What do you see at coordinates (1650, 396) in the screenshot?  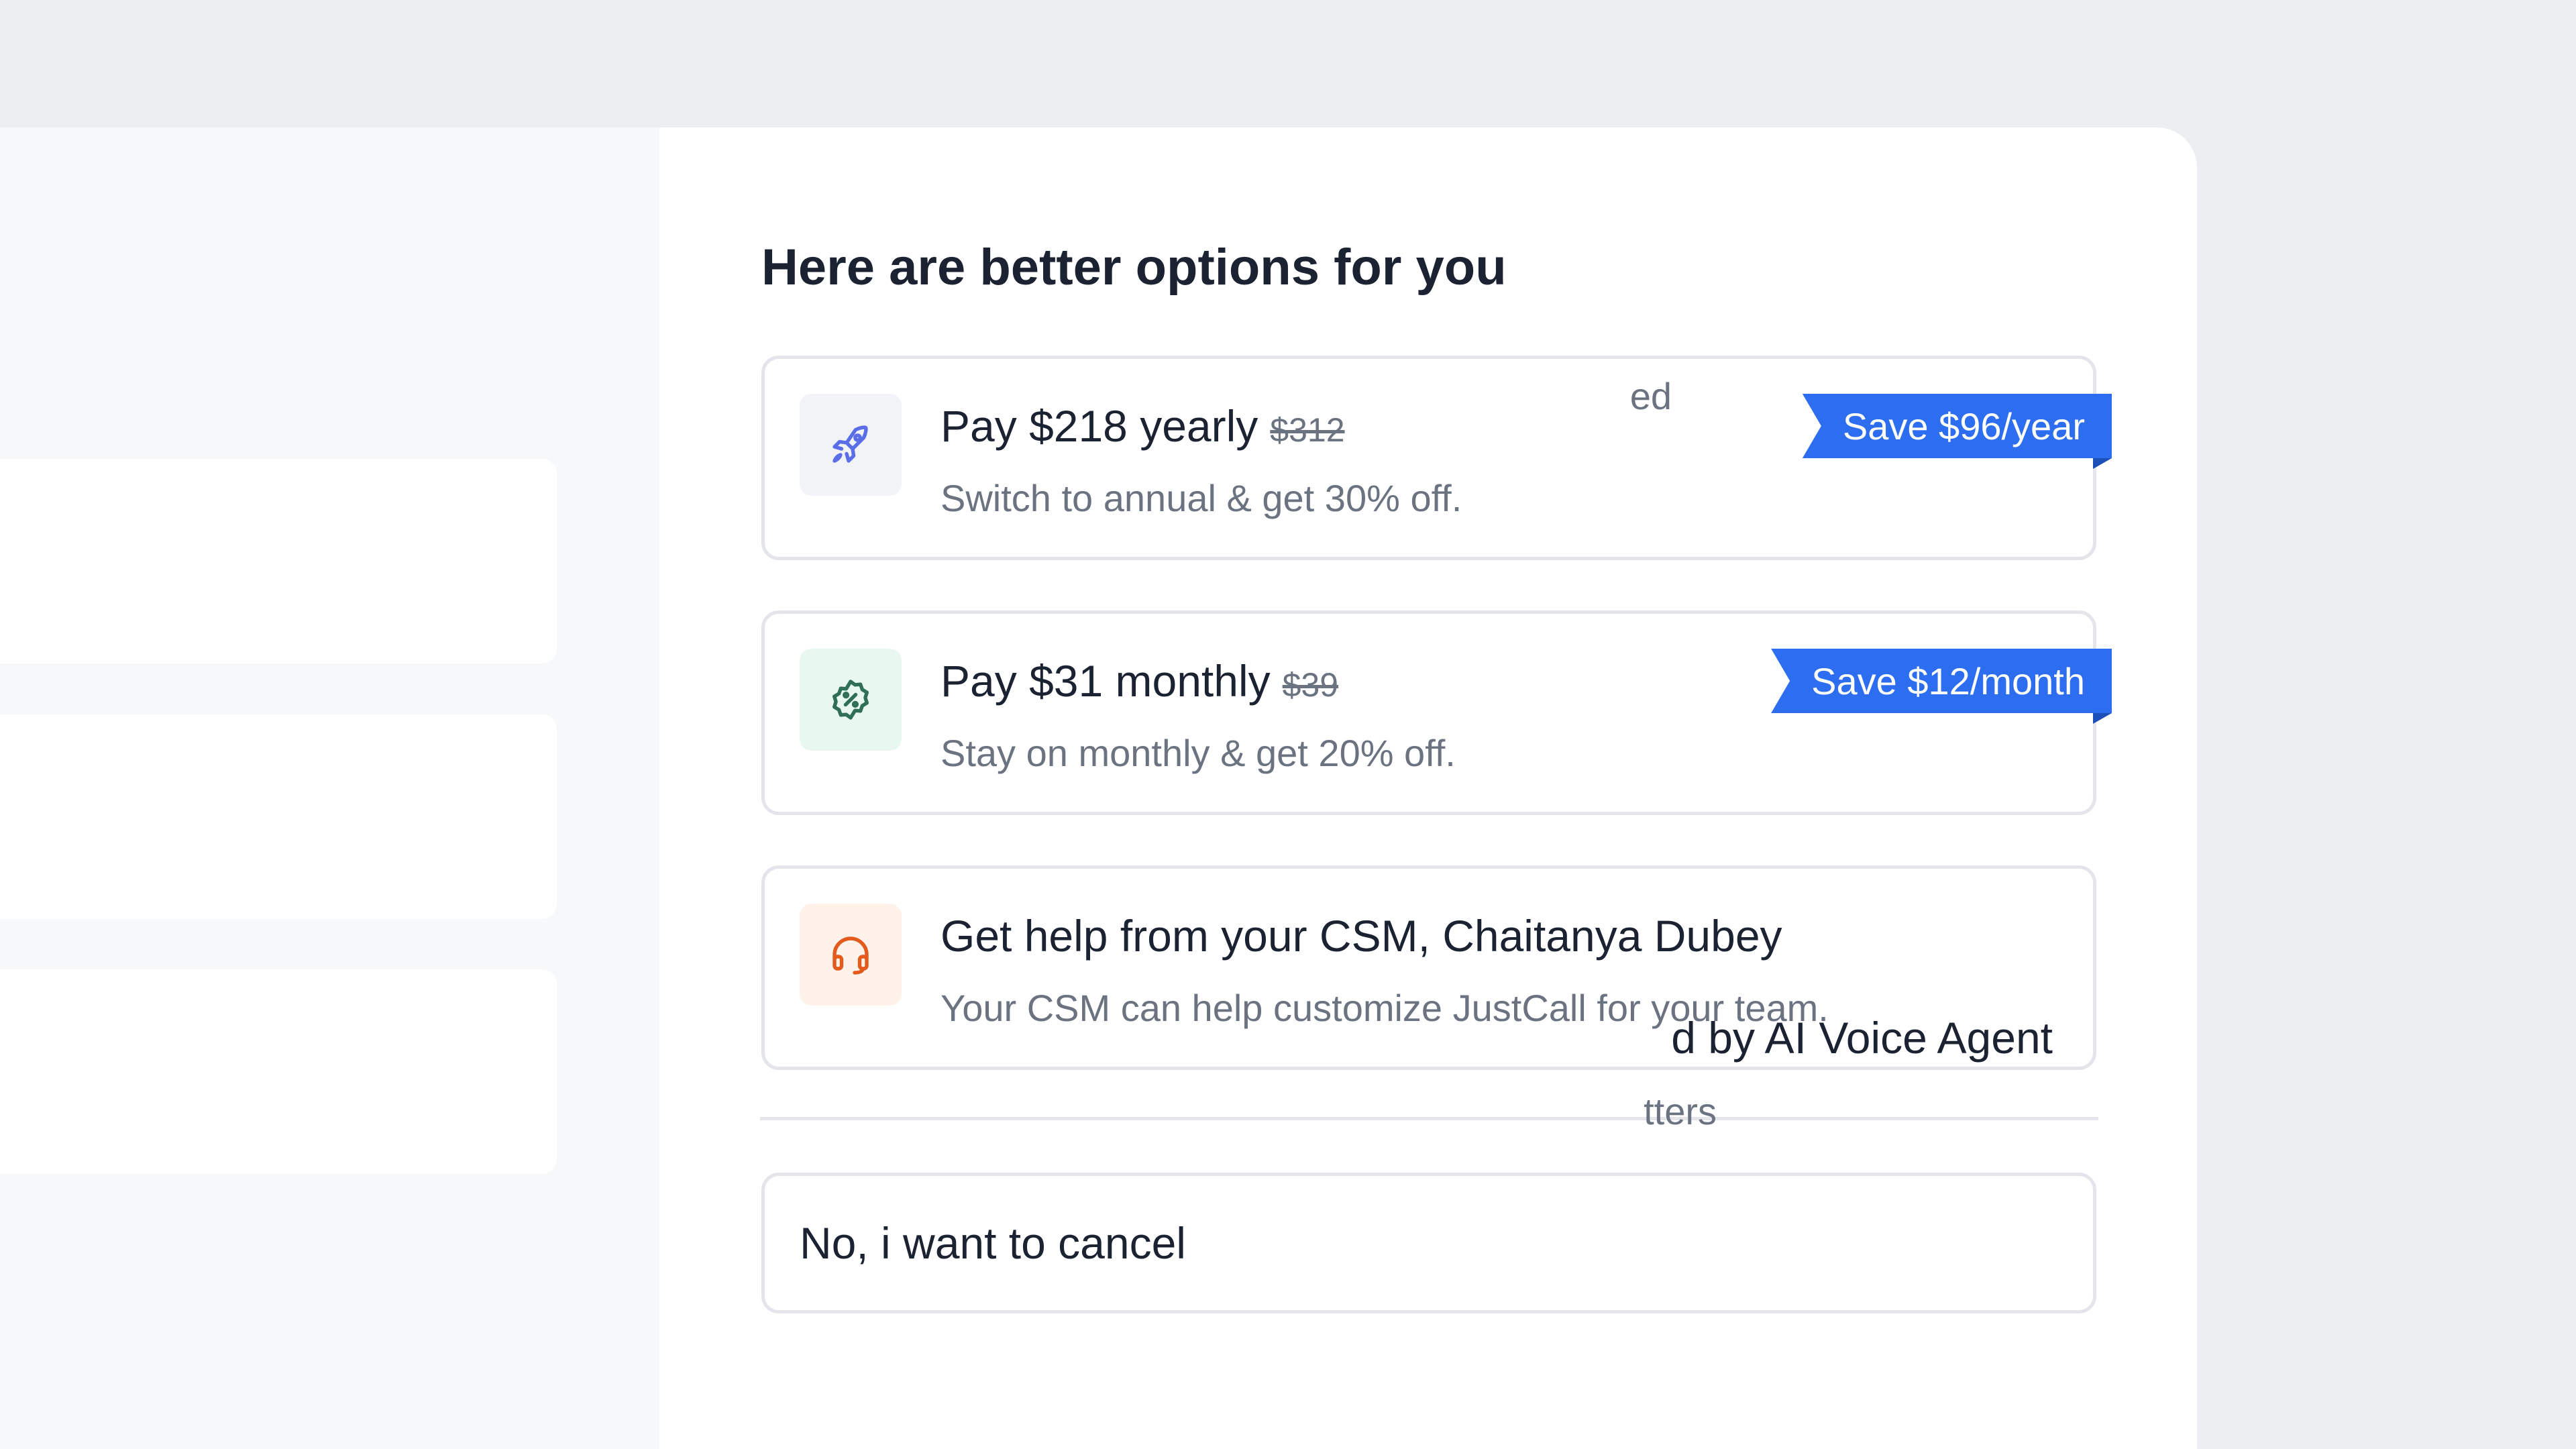 I see `left-card-2-subtitle: ed` at bounding box center [1650, 396].